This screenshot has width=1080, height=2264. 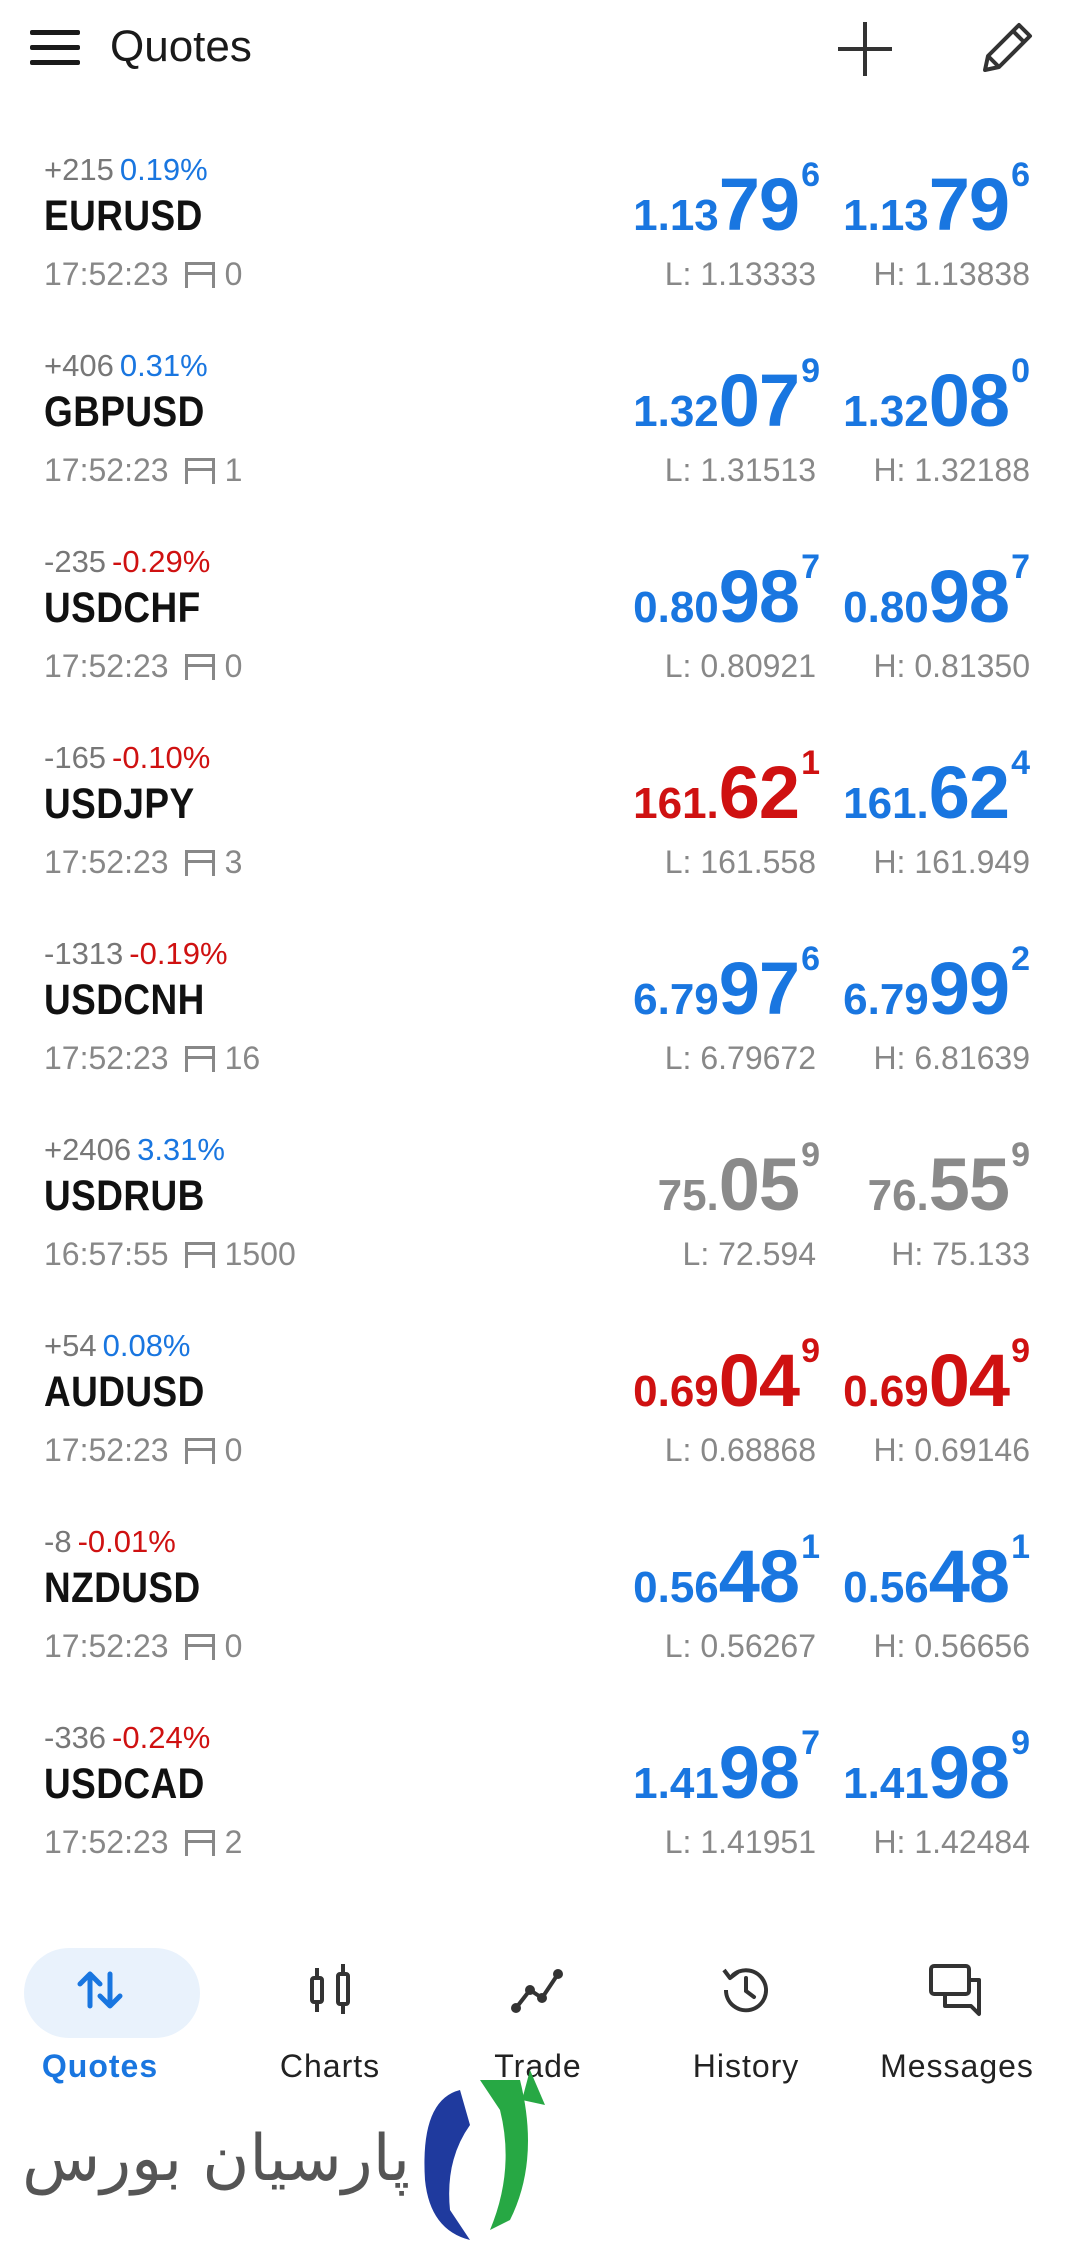 What do you see at coordinates (178, 953) in the screenshot?
I see `change-percent: -0.19%` at bounding box center [178, 953].